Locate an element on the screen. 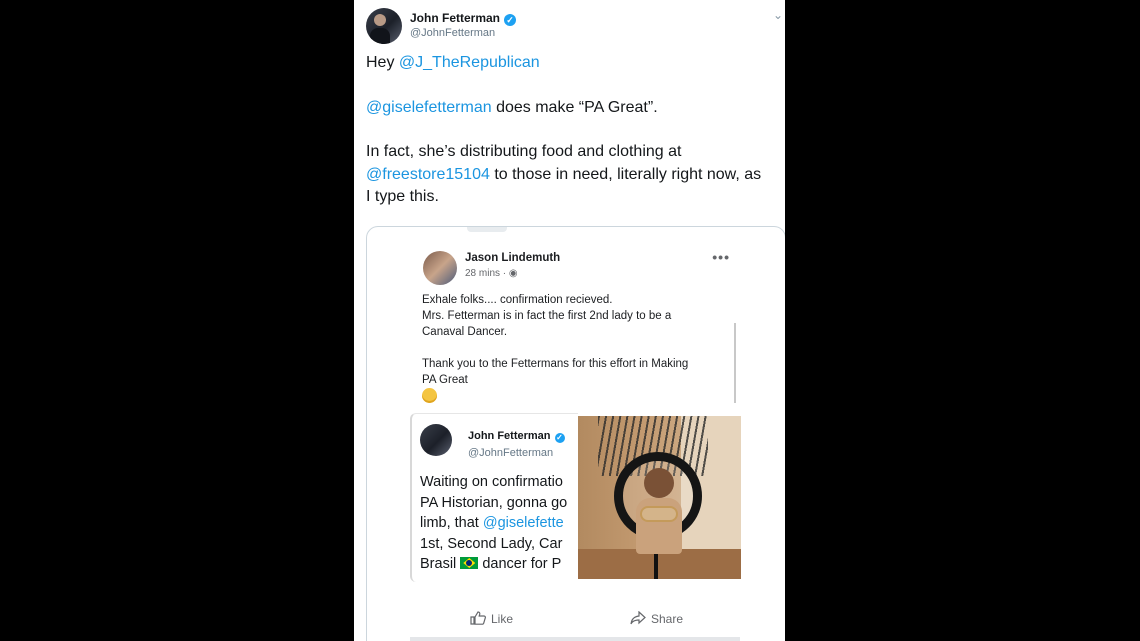  fb-post-meta: 28 mins · ◉ is located at coordinates (491, 273).